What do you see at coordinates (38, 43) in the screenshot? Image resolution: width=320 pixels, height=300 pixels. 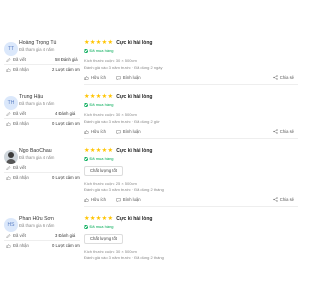 I see `reviewer-name: Hoàng Trọng Tú` at bounding box center [38, 43].